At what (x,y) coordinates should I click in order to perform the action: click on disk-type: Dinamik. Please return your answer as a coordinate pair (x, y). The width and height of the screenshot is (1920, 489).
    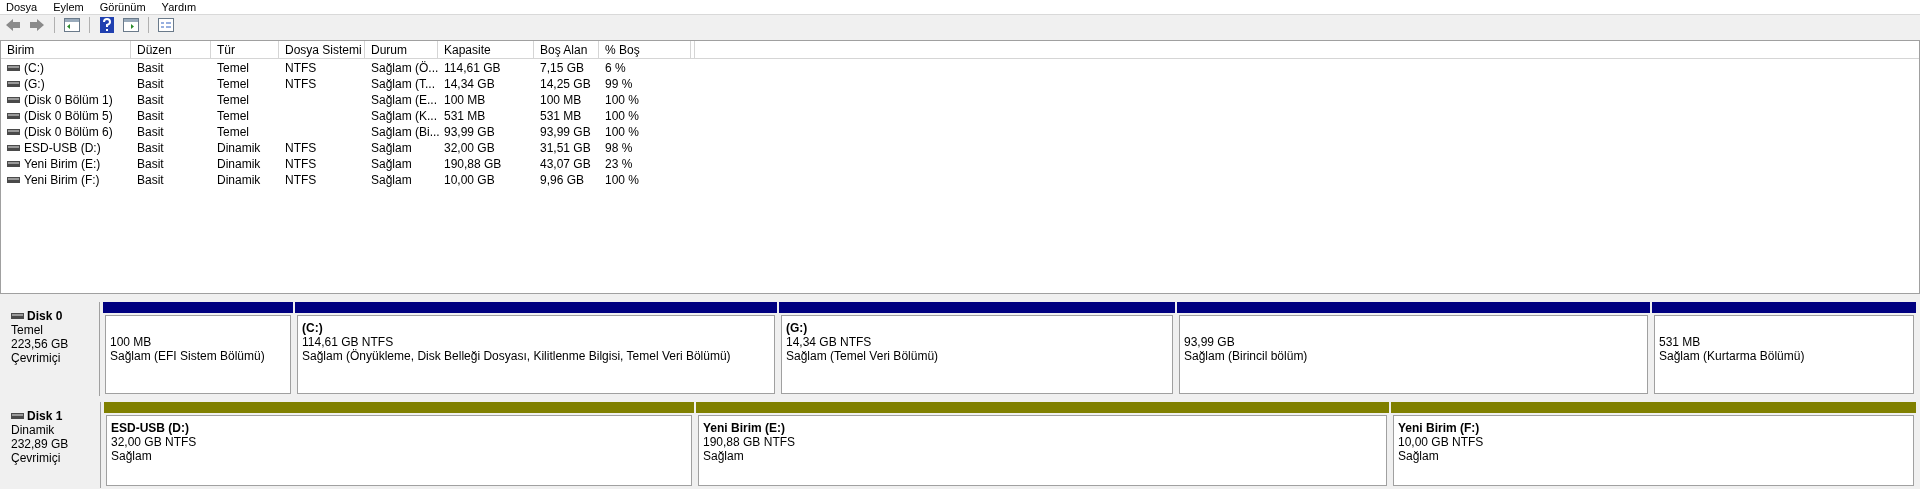
    Looking at the image, I should click on (33, 430).